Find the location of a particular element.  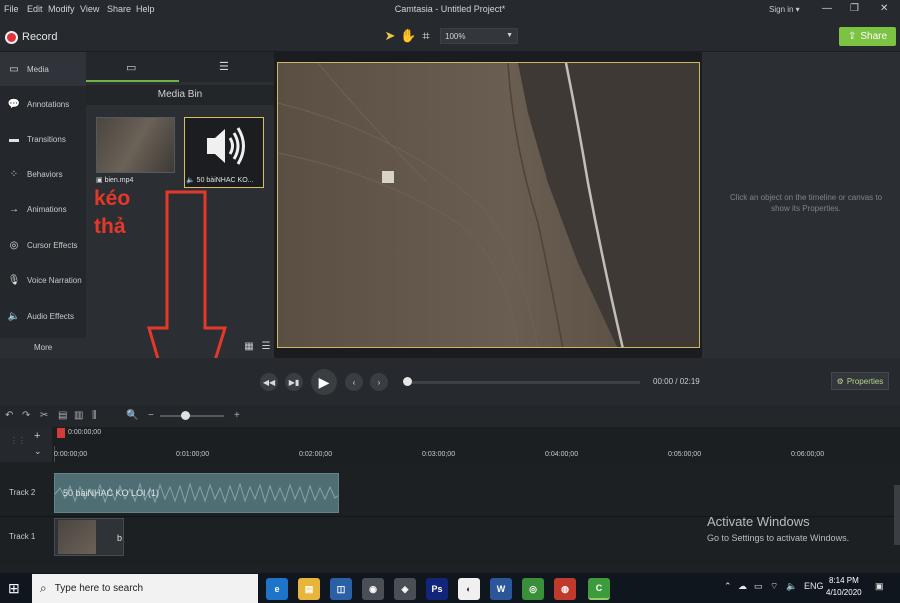

select-tool-icon: ➤ is located at coordinates (390, 36).